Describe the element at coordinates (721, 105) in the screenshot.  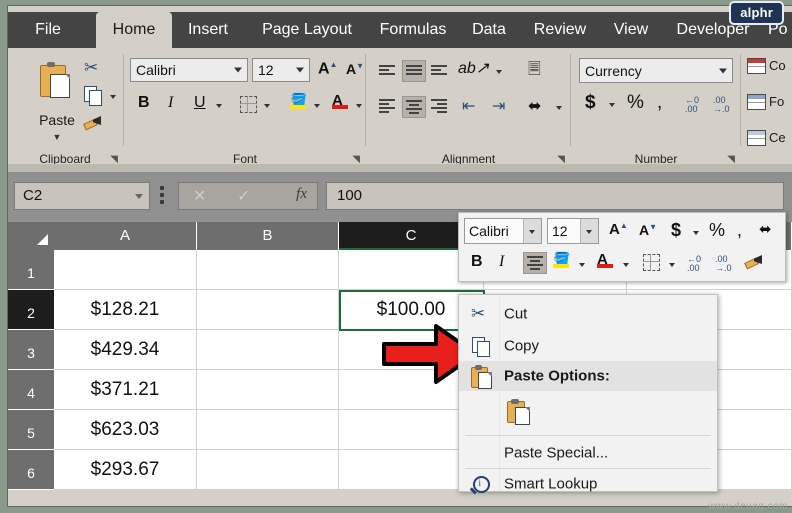
I see `decrease-decimal-icon: .00 →.0` at that location.